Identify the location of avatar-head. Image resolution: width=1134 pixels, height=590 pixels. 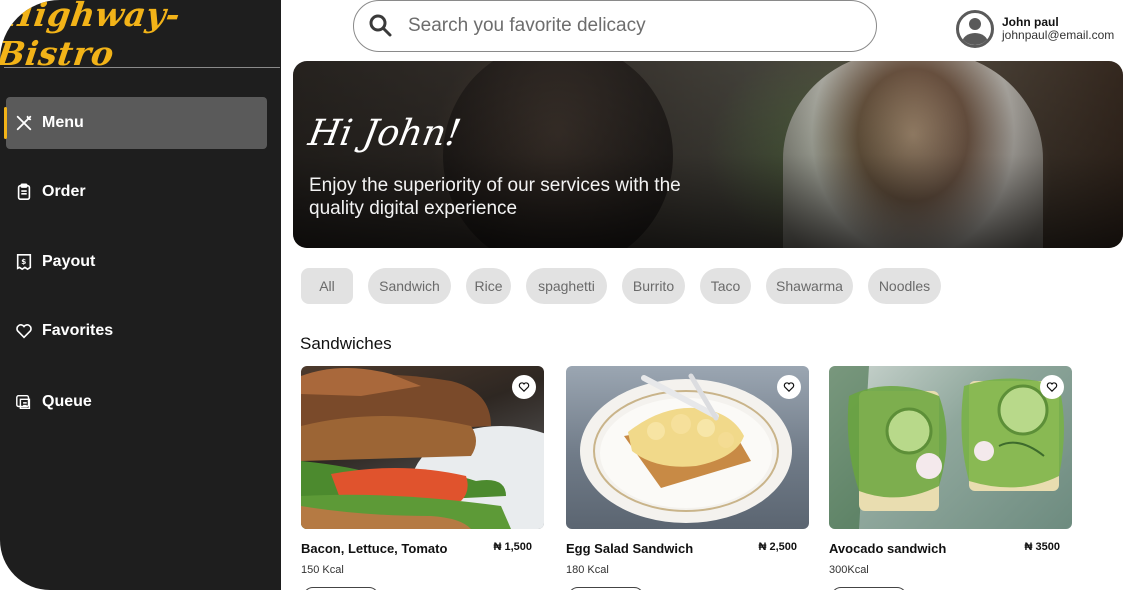
(975, 24).